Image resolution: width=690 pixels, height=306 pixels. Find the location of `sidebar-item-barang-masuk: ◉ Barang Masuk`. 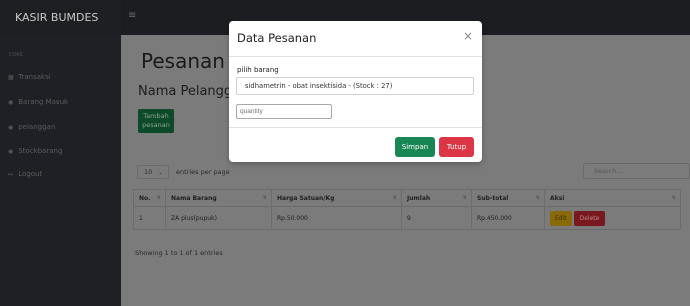

sidebar-item-barang-masuk: ◉ Barang Masuk is located at coordinates (38, 102).